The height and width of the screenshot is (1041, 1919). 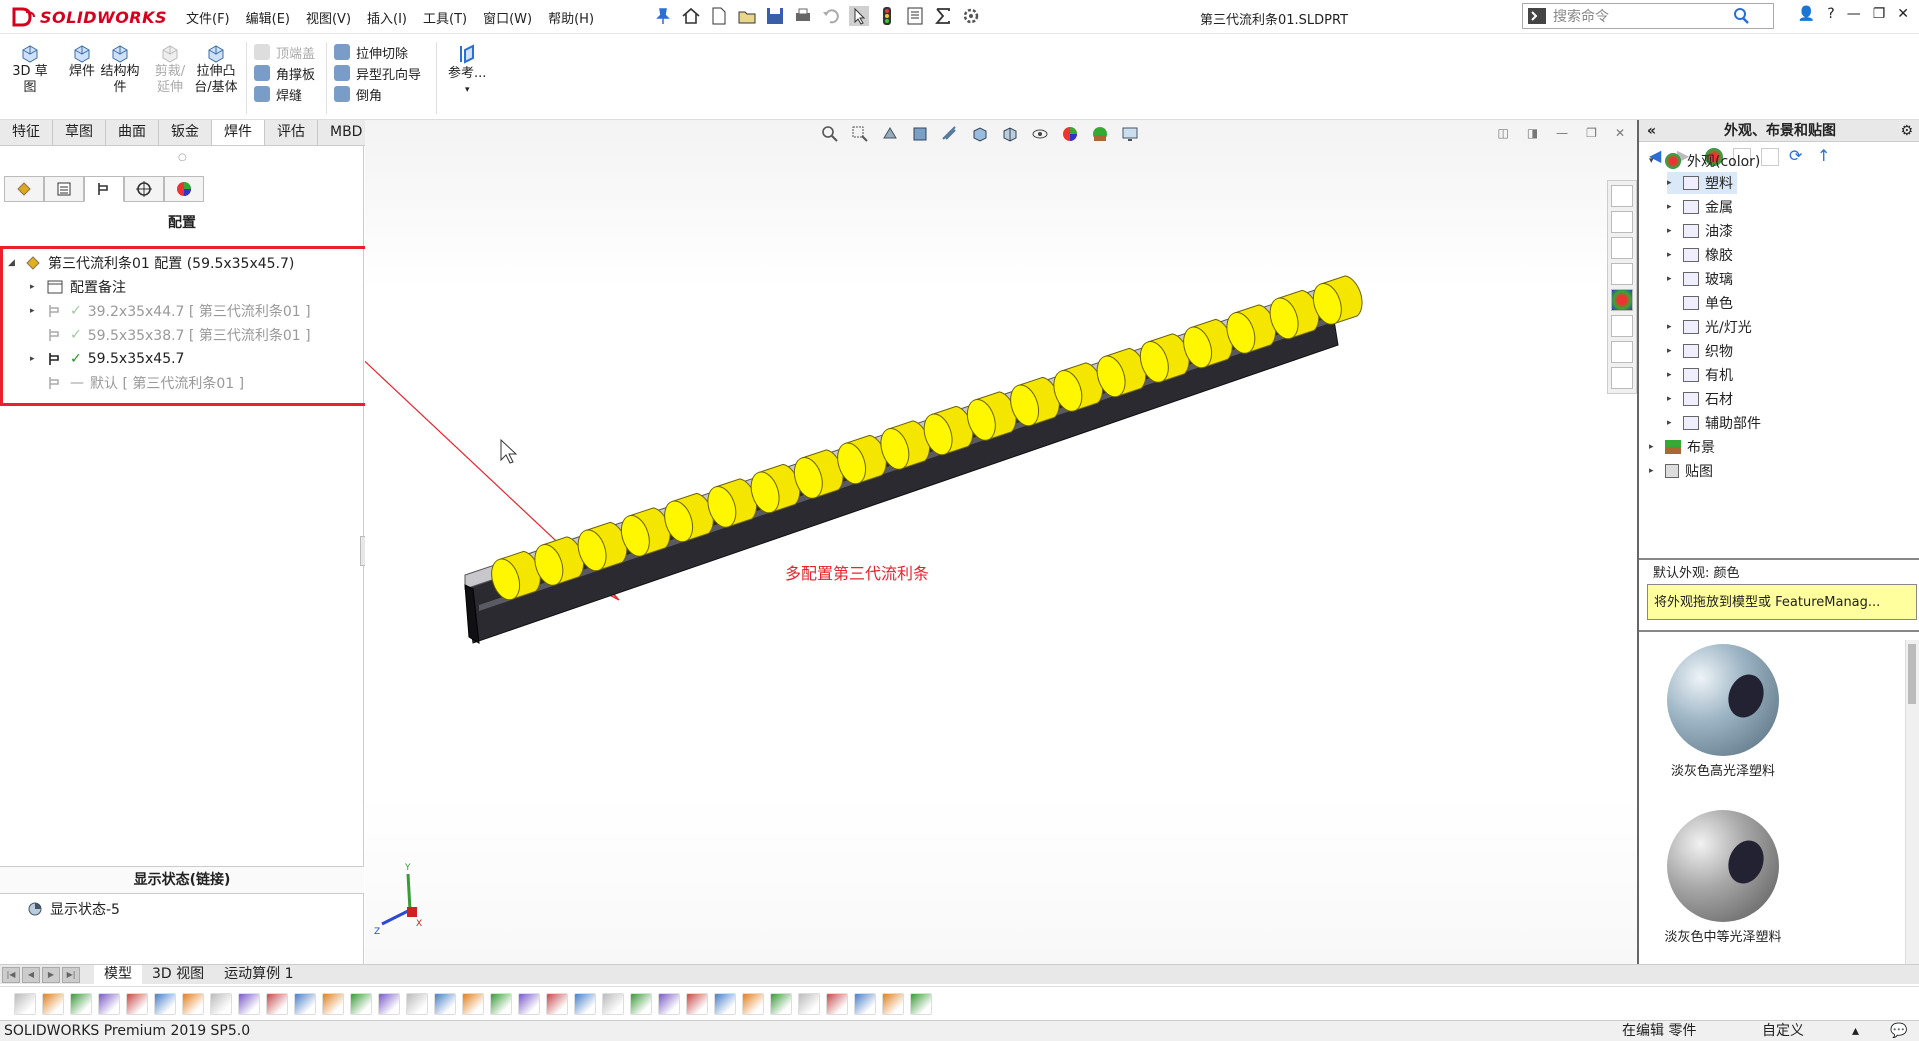 What do you see at coordinates (1854, 14) in the screenshot?
I see `minimize-button: —` at bounding box center [1854, 14].